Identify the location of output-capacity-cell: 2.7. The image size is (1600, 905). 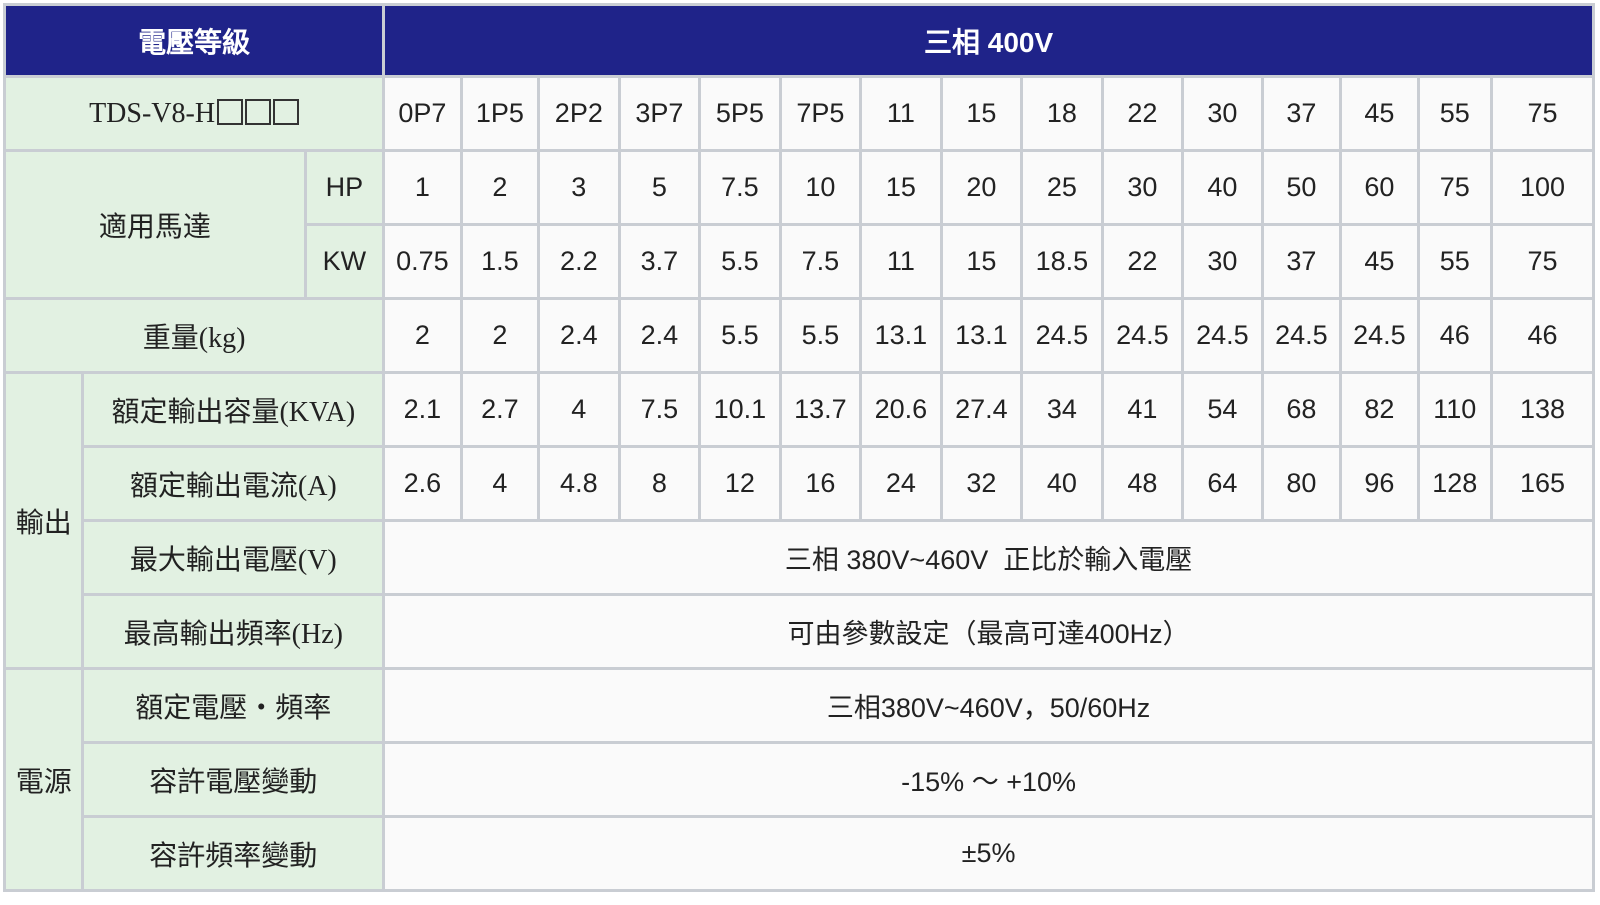
(500, 409).